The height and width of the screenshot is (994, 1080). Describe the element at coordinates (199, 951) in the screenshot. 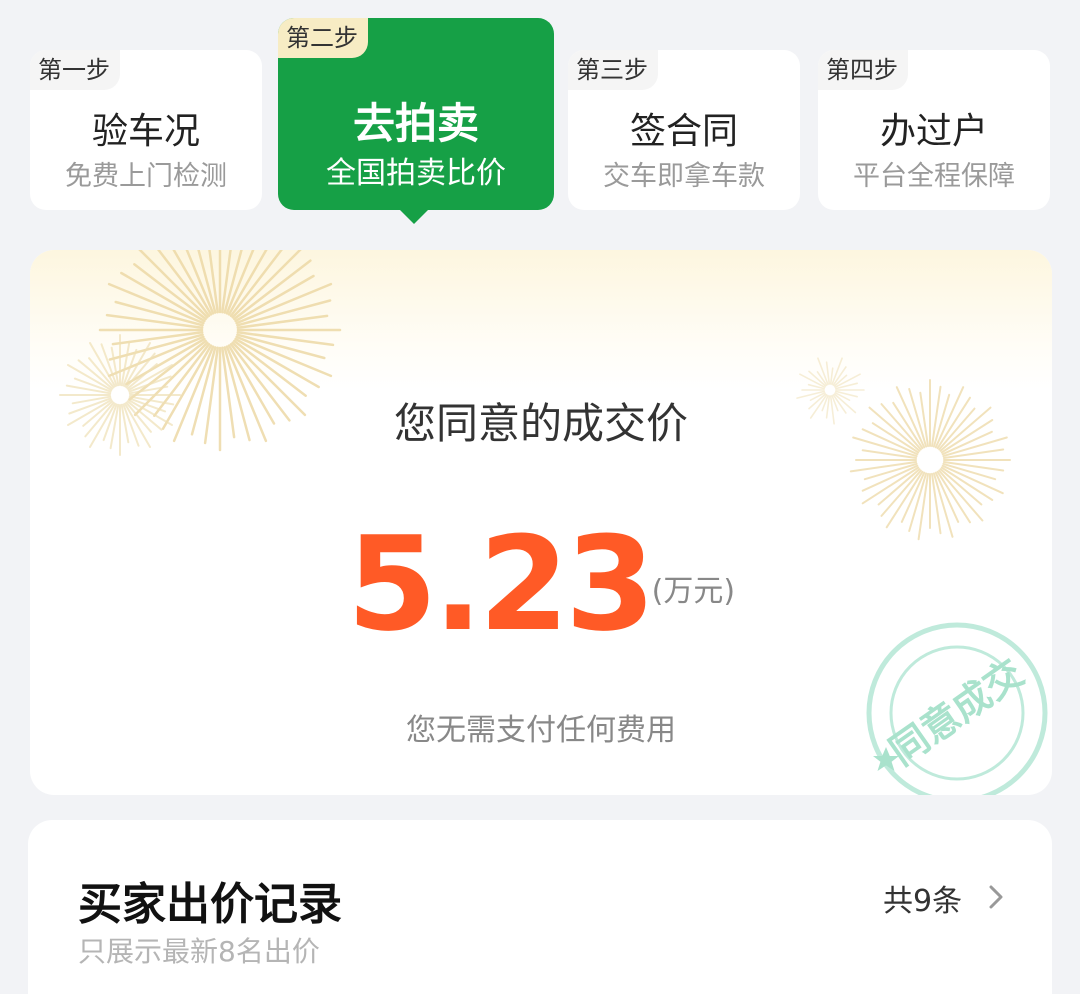

I see `bid-record-subtitle: 只展示最新8名出价` at that location.